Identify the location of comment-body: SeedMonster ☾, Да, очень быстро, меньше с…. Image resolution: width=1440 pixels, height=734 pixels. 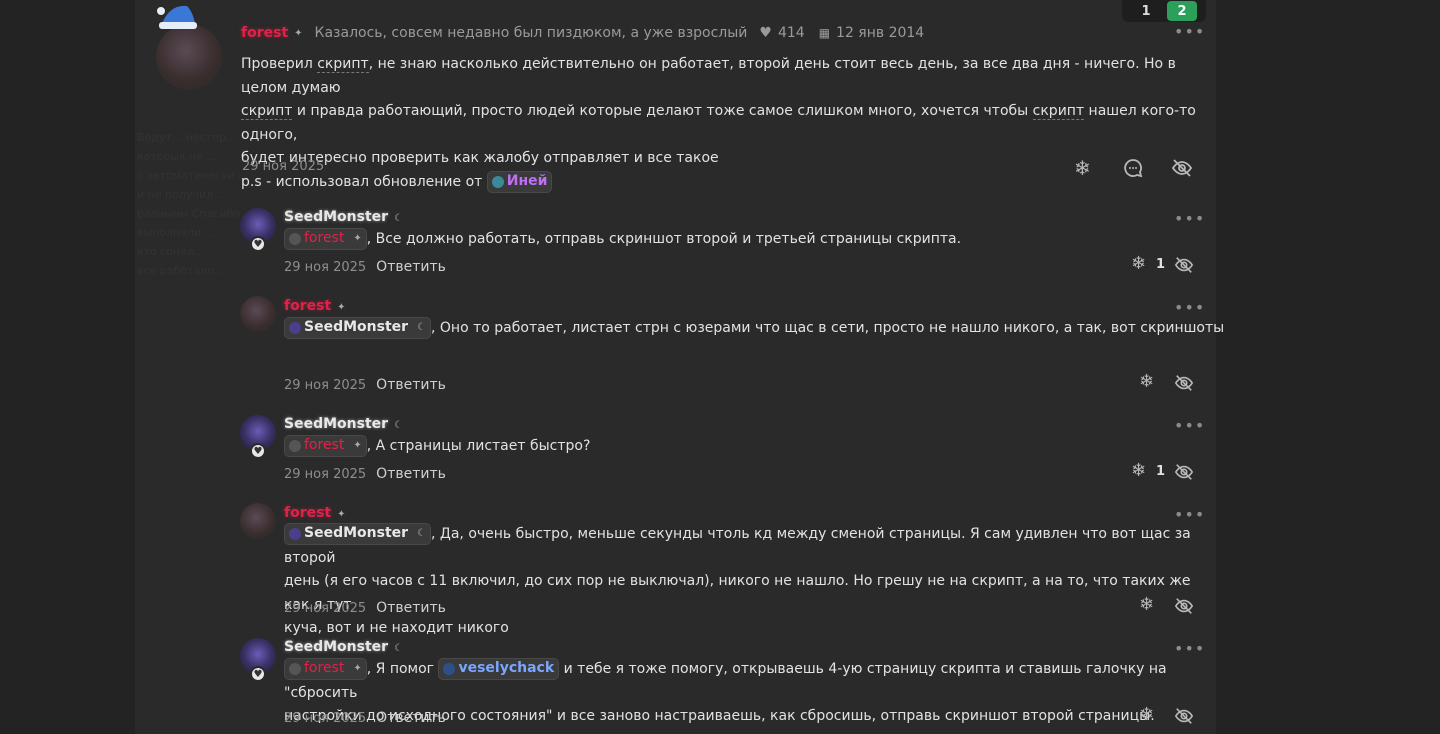
(739, 582).